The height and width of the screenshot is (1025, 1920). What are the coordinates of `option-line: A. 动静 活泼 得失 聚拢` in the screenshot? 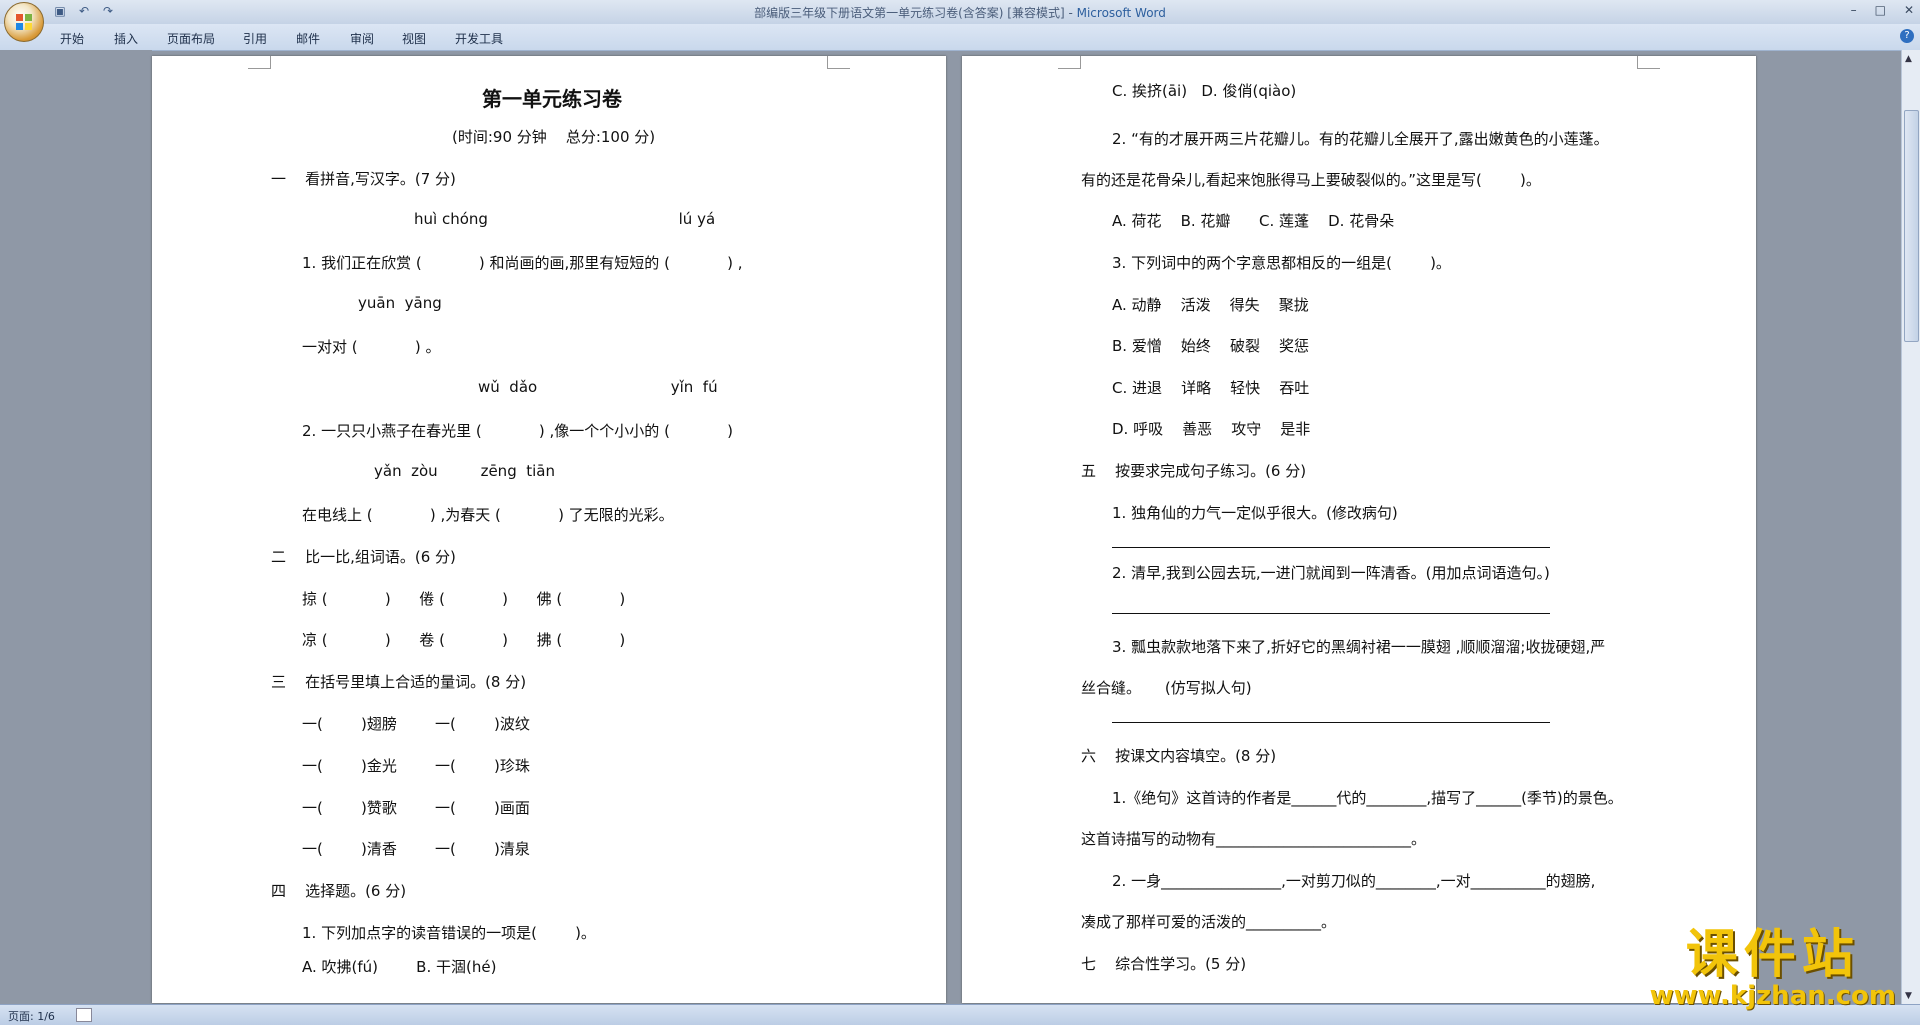 It's located at (1210, 305).